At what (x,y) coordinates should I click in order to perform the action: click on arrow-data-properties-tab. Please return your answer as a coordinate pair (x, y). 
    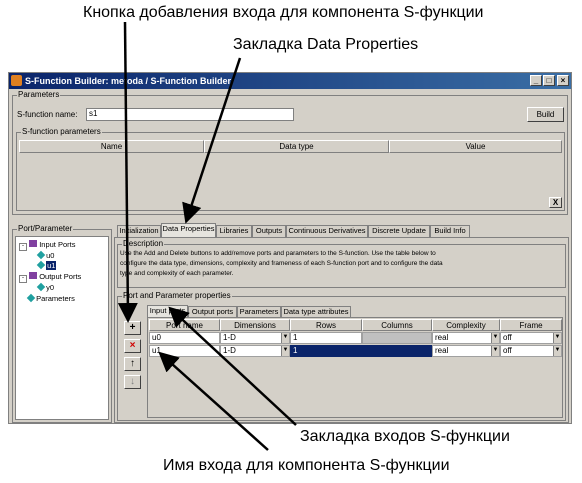
    Looking at the image, I should click on (212, 140).